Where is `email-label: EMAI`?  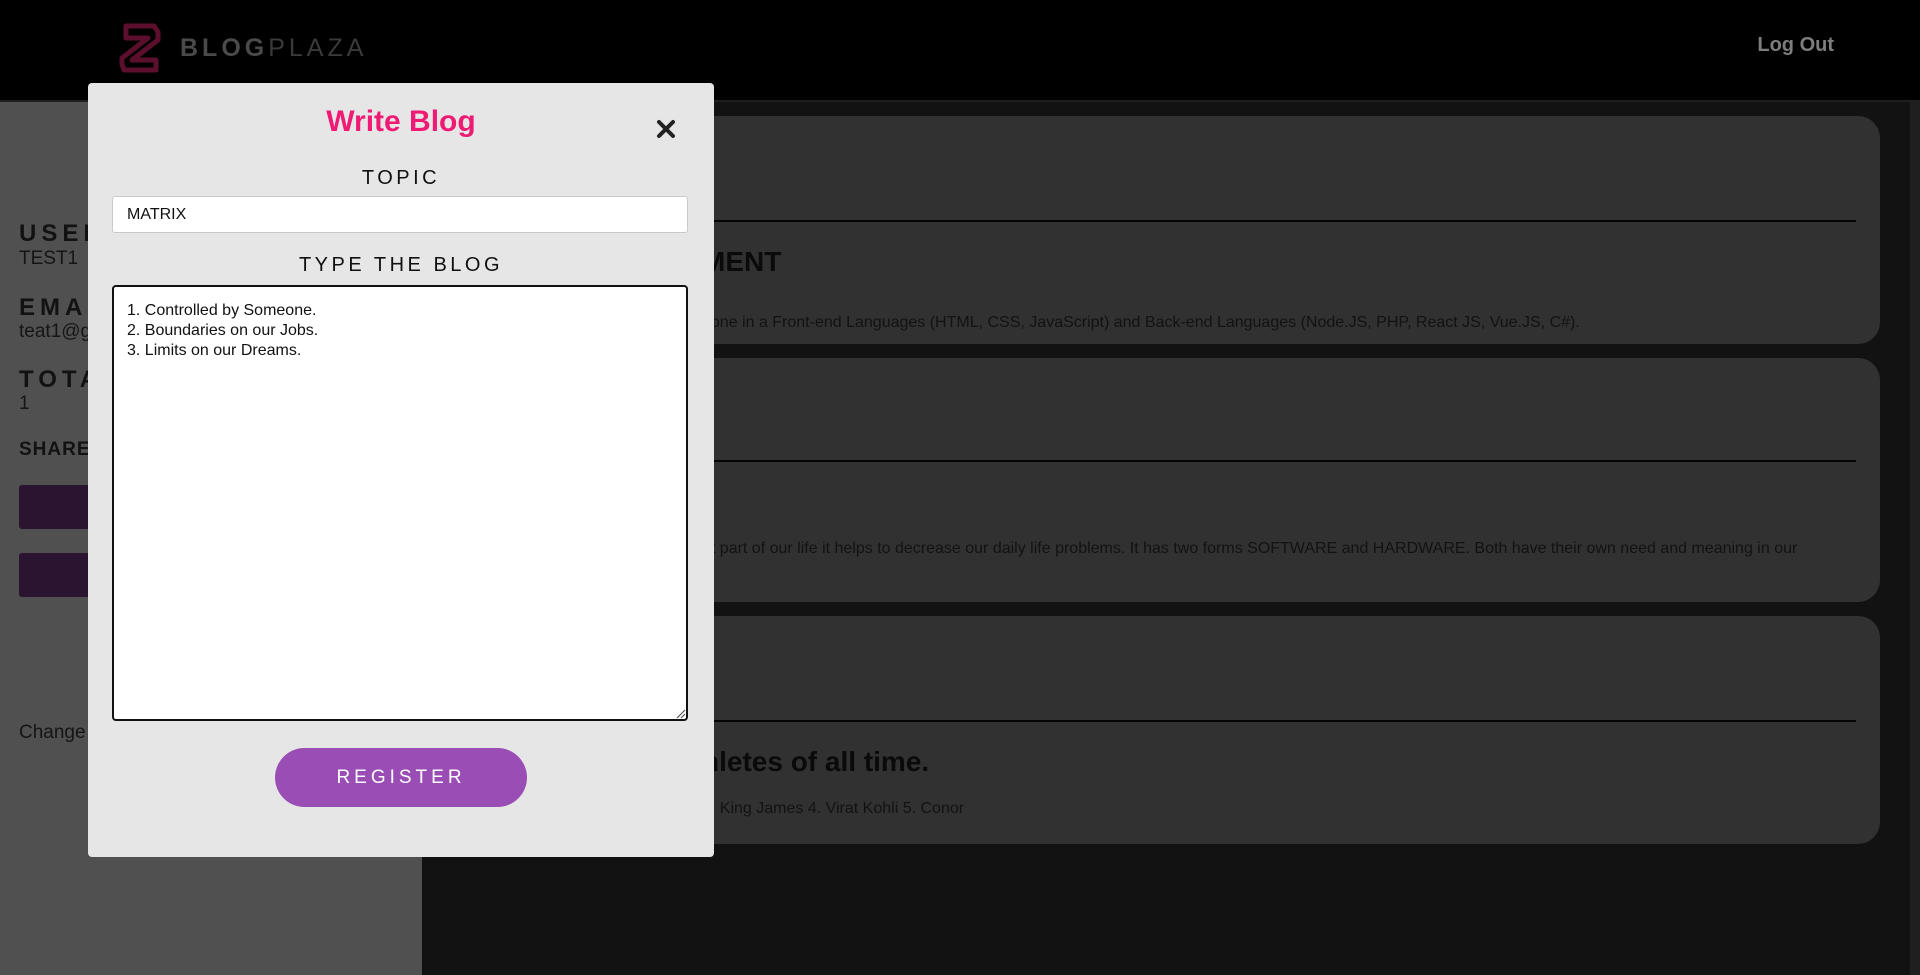
email-label: EMAI is located at coordinates (59, 307).